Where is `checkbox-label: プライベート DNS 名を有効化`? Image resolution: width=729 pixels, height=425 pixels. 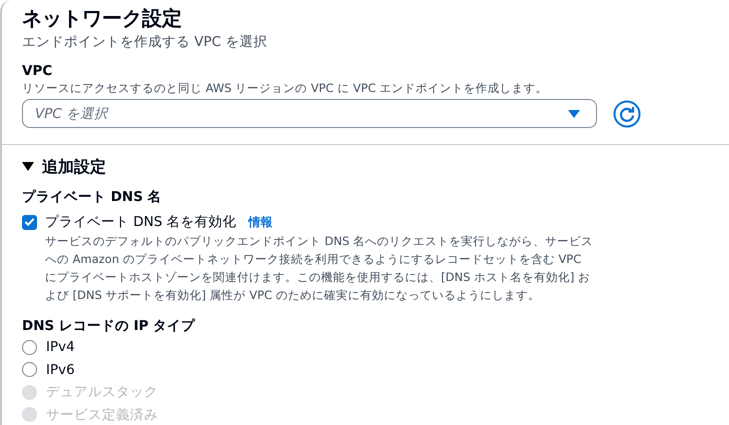 checkbox-label: プライベート DNS 名を有効化 is located at coordinates (141, 222).